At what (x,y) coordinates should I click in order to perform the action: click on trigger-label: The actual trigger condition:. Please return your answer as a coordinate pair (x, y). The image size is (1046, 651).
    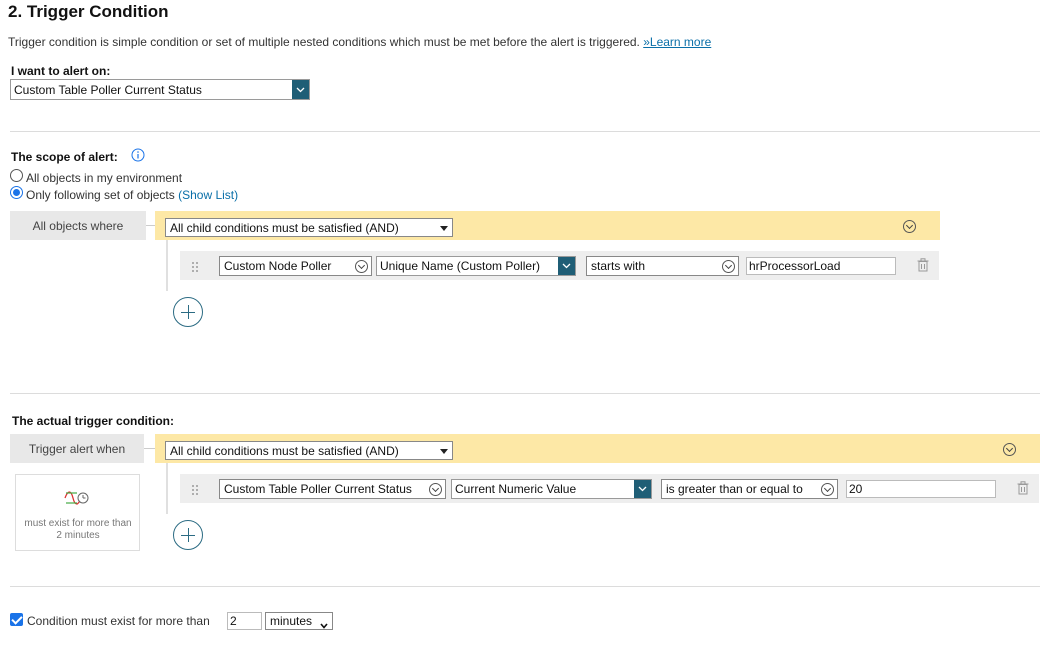
    Looking at the image, I should click on (93, 421).